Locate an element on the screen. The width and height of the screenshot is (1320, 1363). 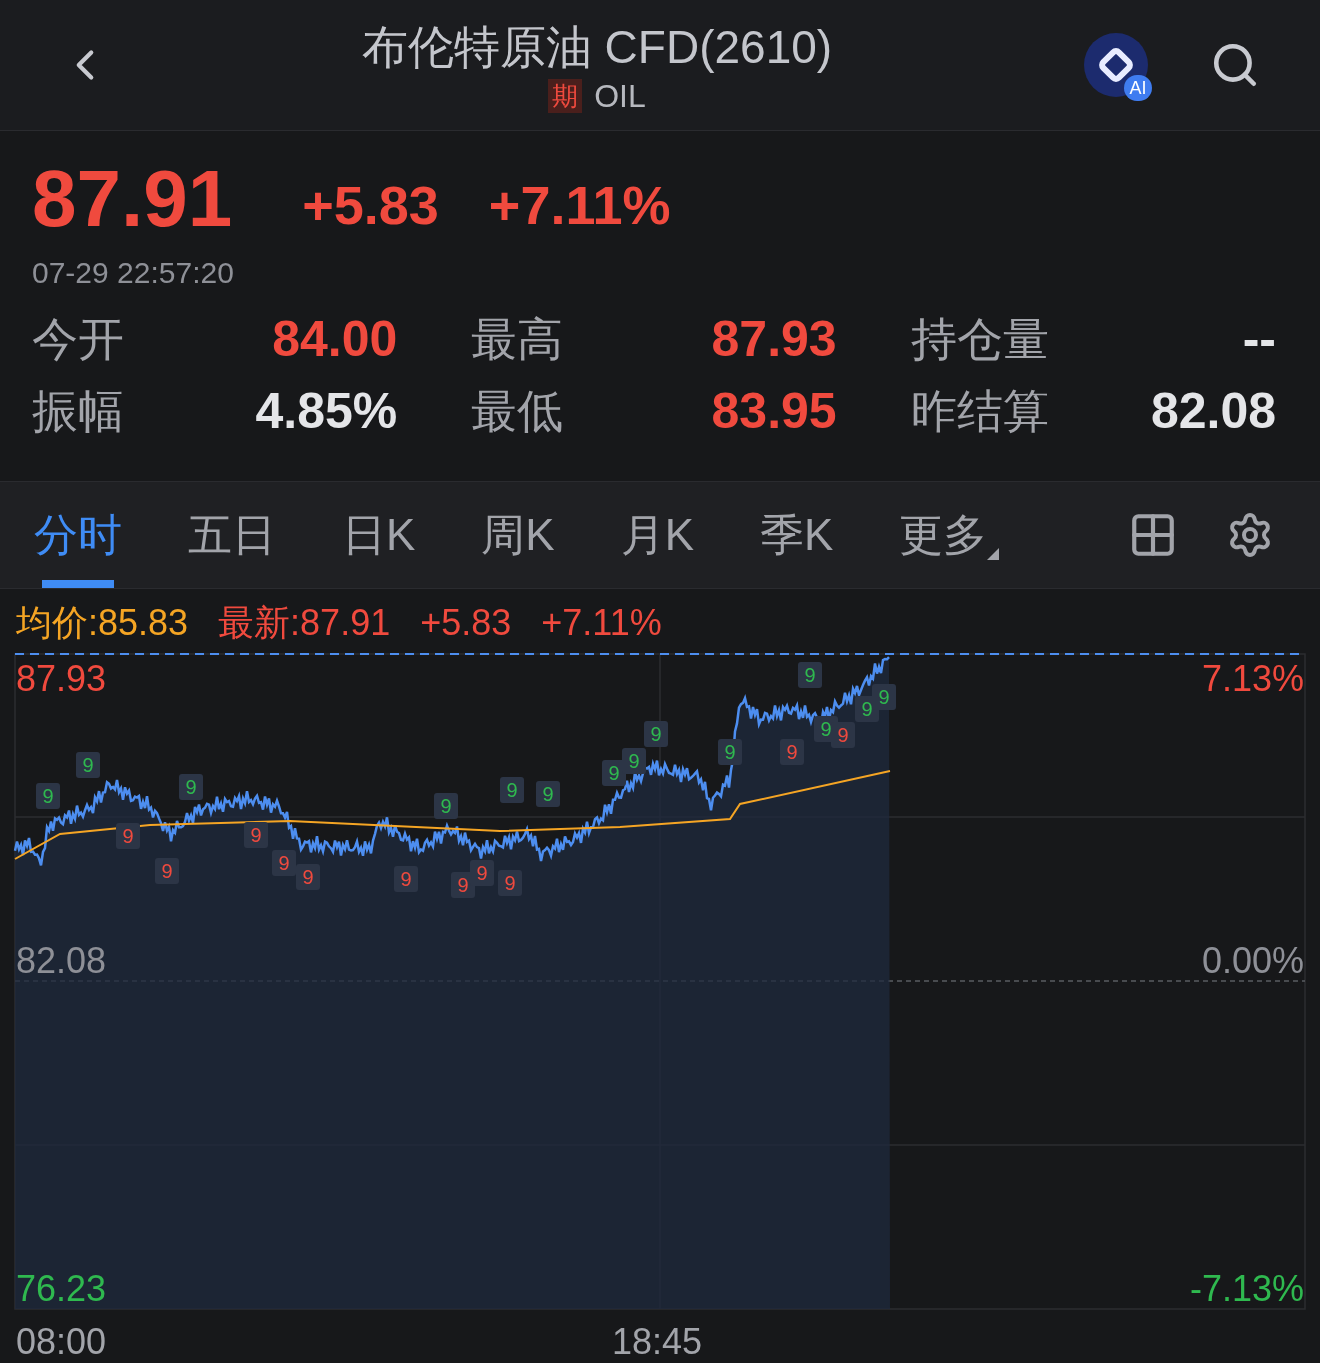
axis-time-label: 18:45 is located at coordinates (657, 1342).